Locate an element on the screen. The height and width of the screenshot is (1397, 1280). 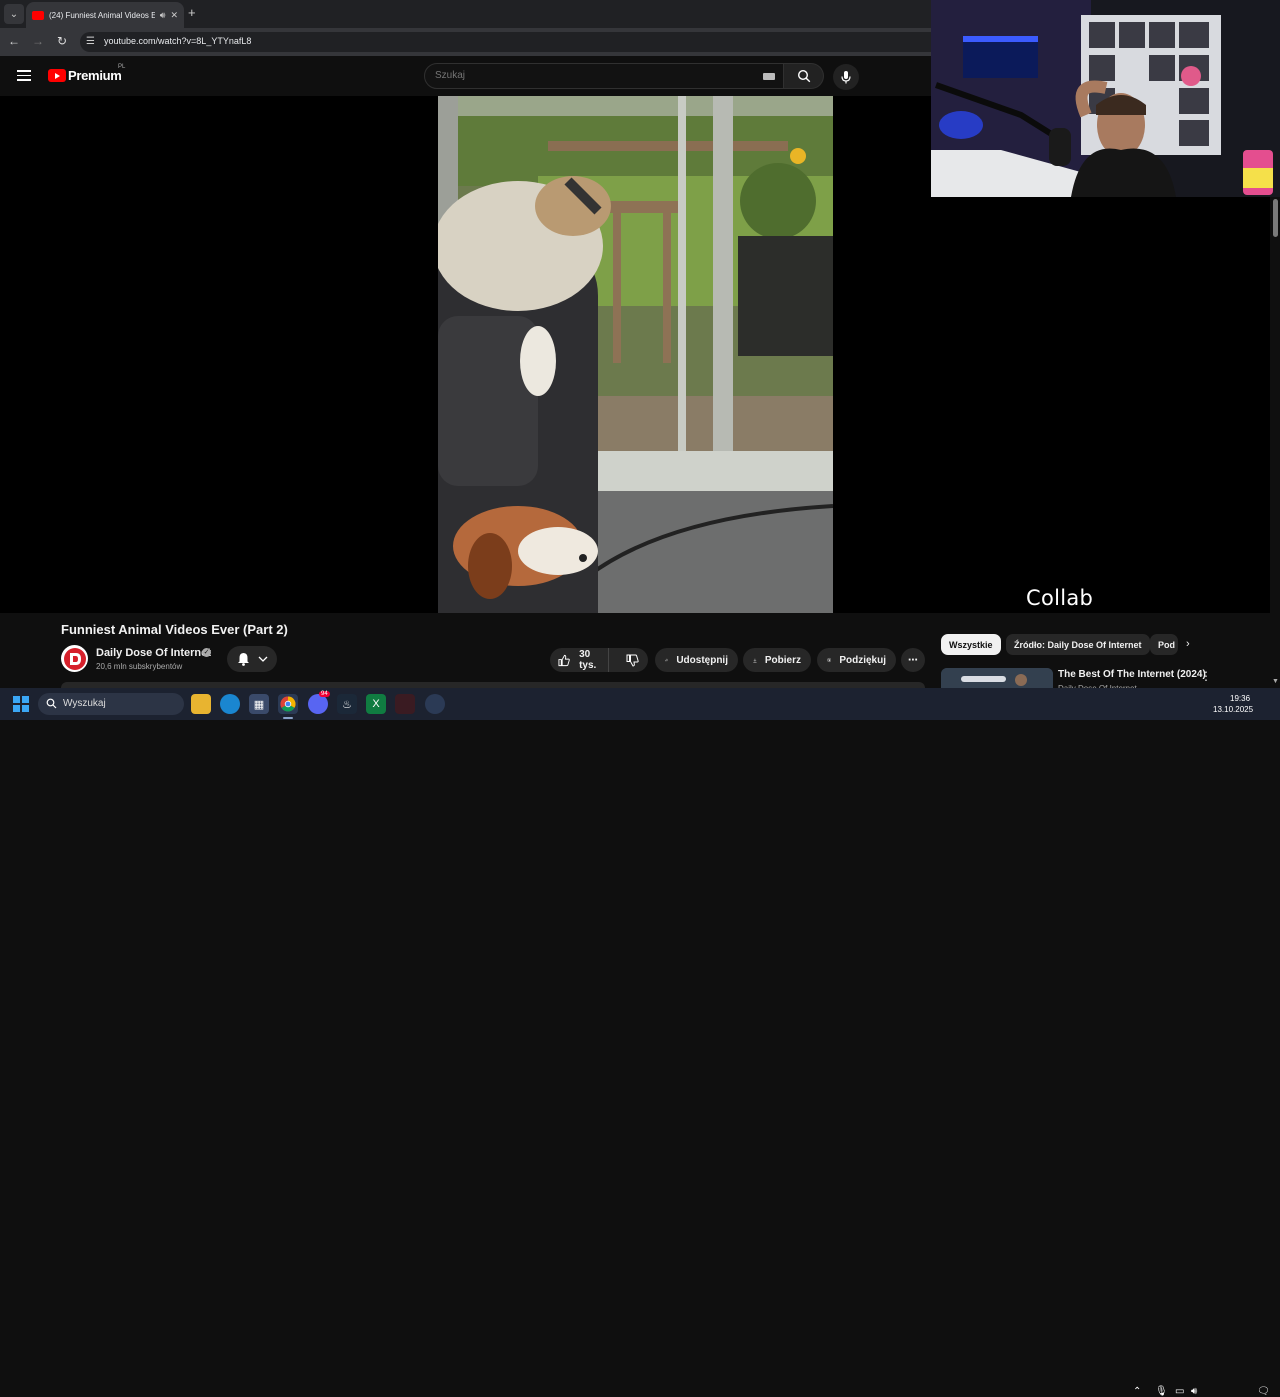
chevron-down-icon is located at coordinates (262, 659).